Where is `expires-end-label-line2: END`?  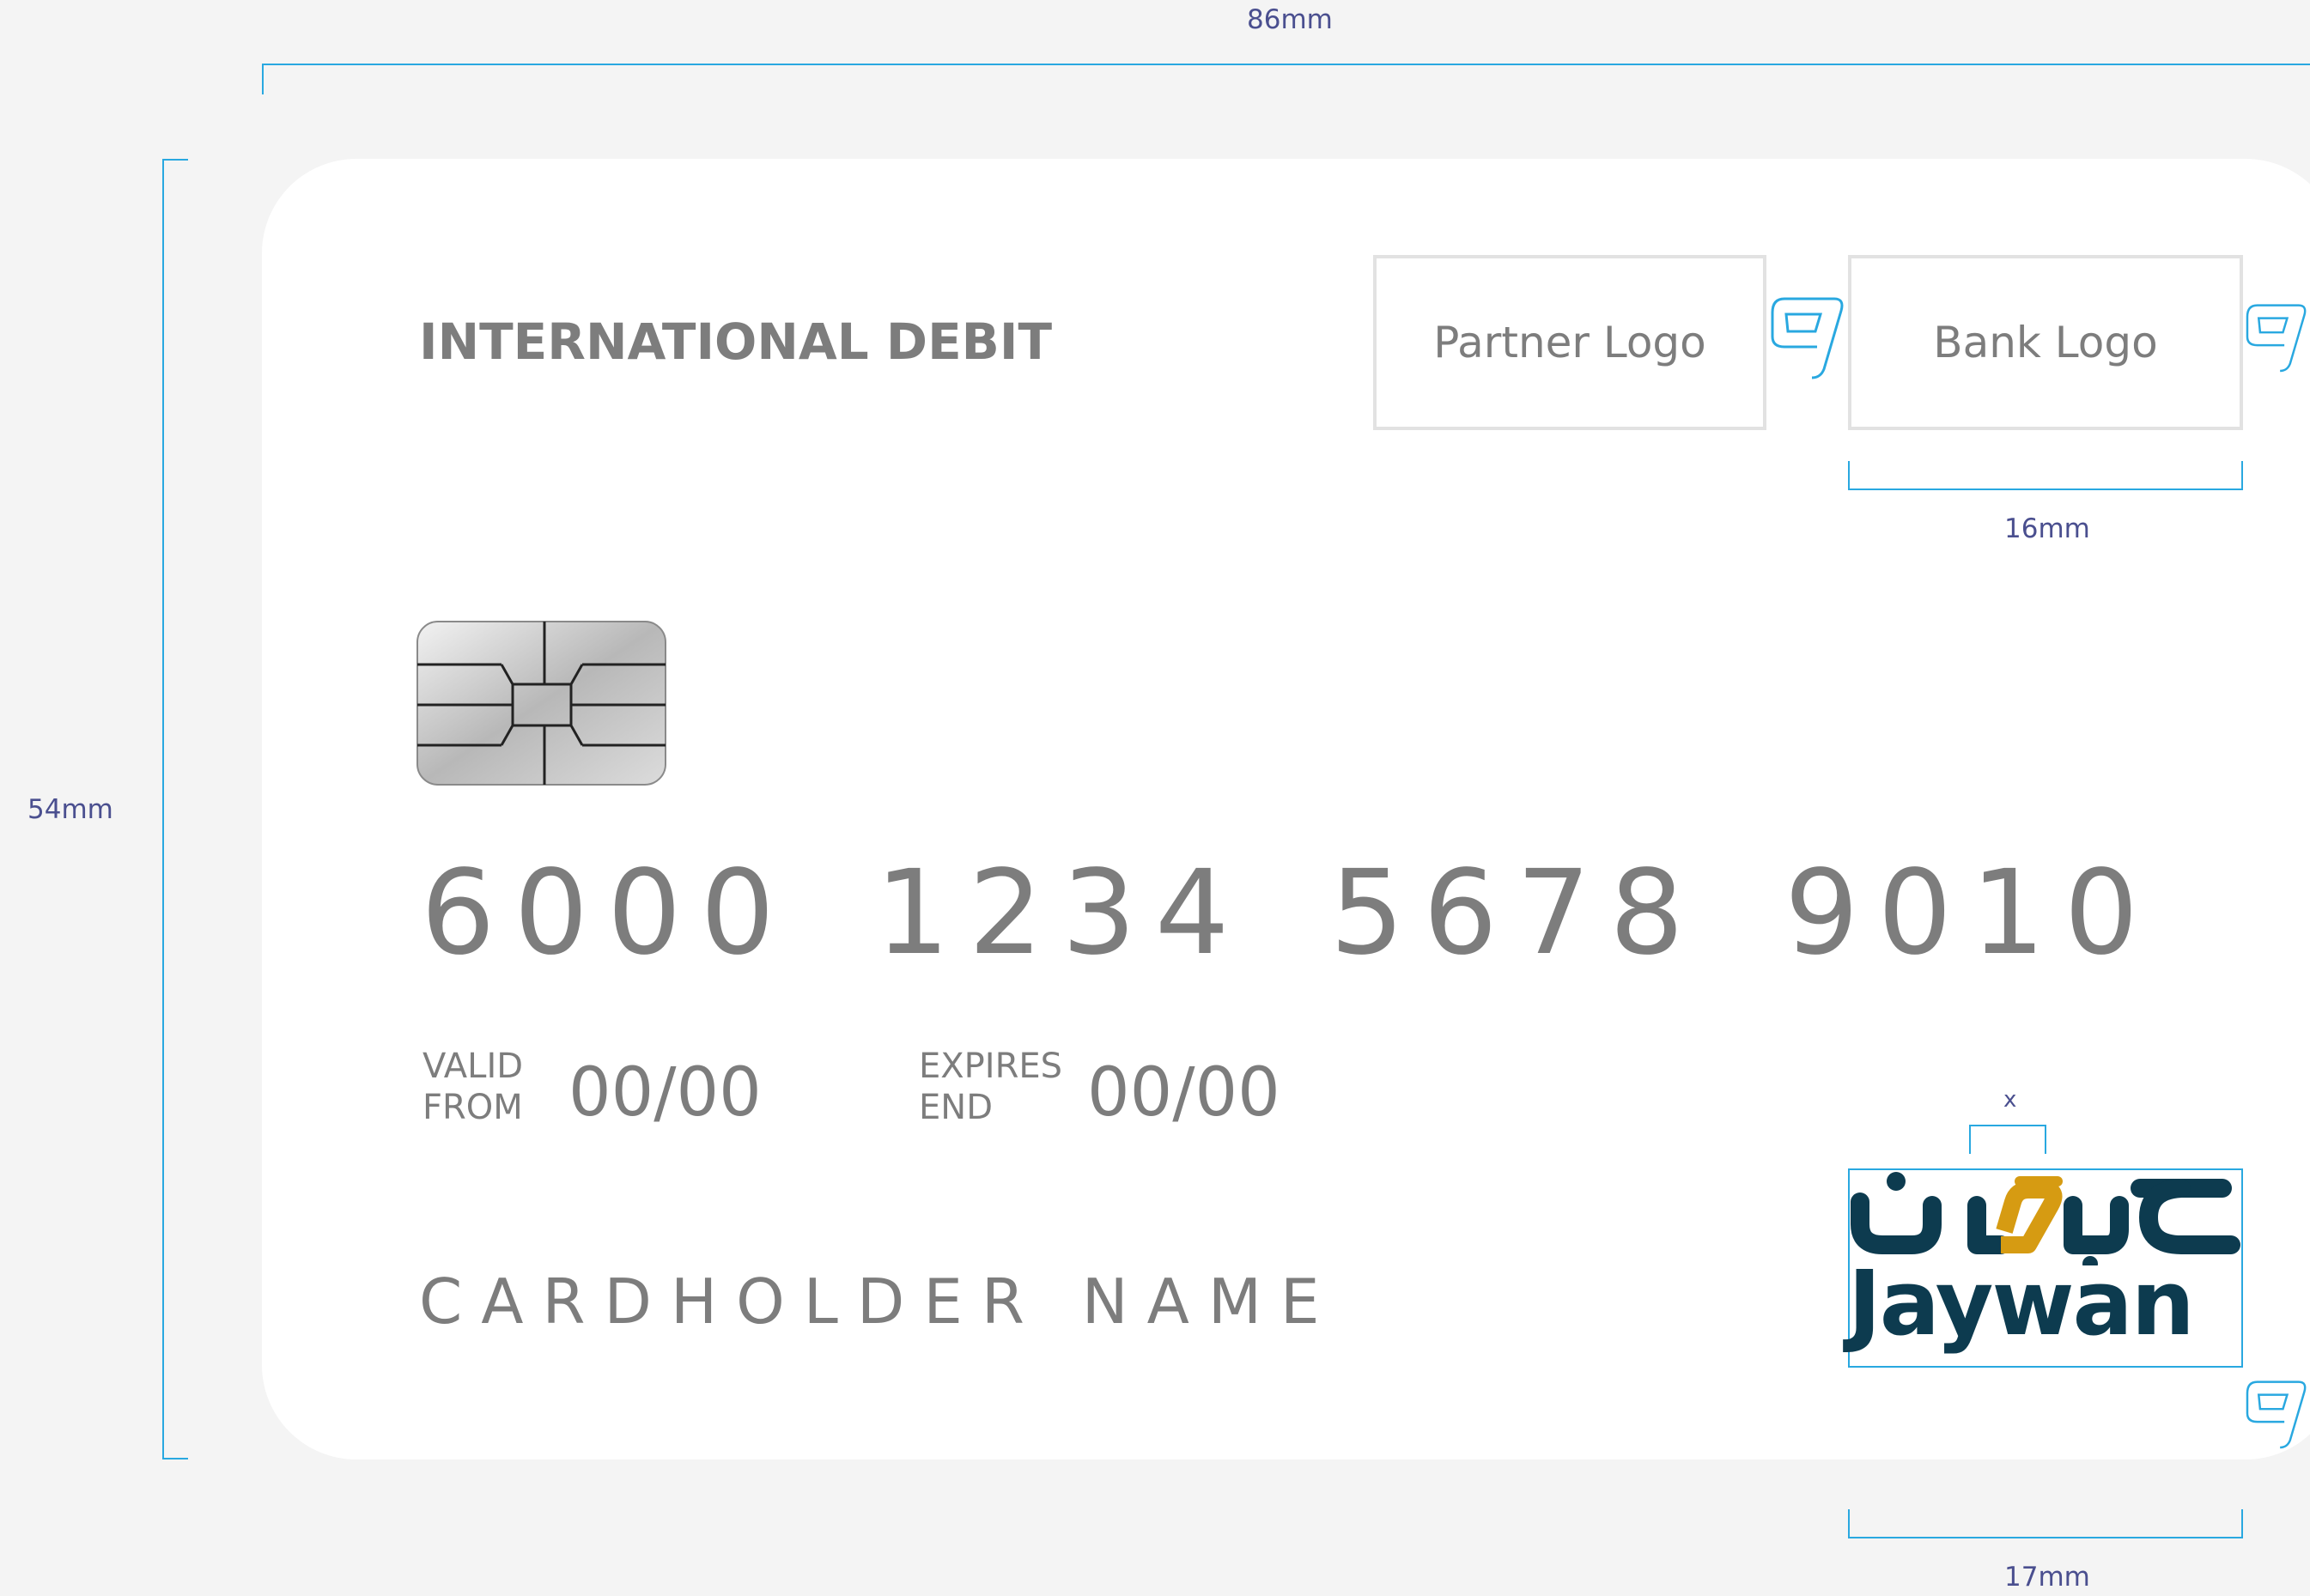
expires-end-label-line2: END is located at coordinates (956, 1107).